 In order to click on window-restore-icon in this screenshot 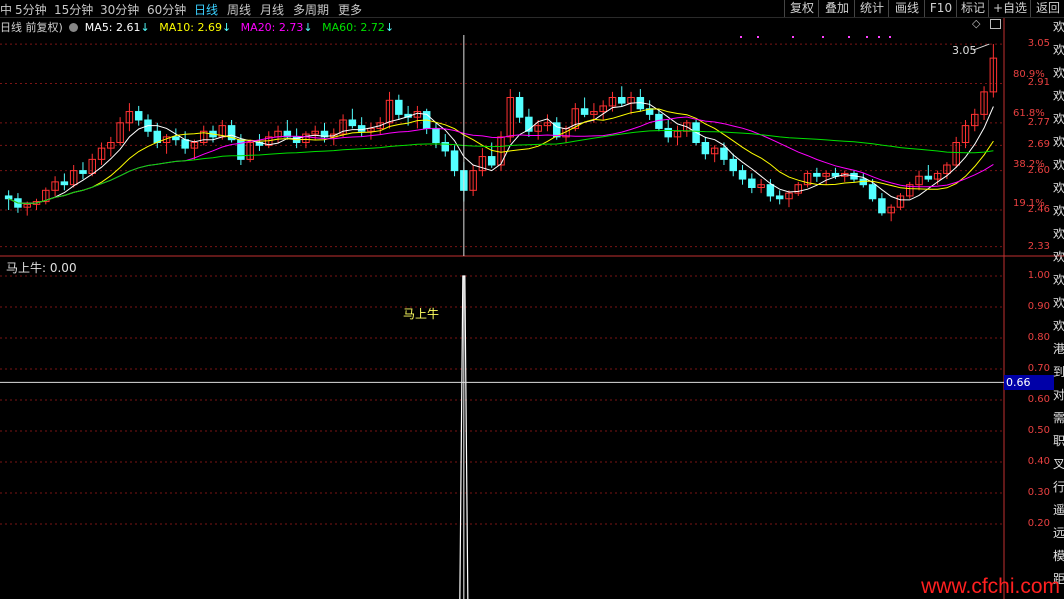, I will do `click(995, 24)`.